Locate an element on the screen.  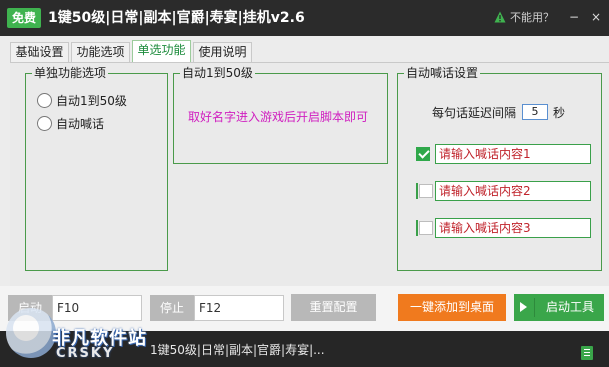
watermark-emblem-icon is located at coordinates (31, 333).